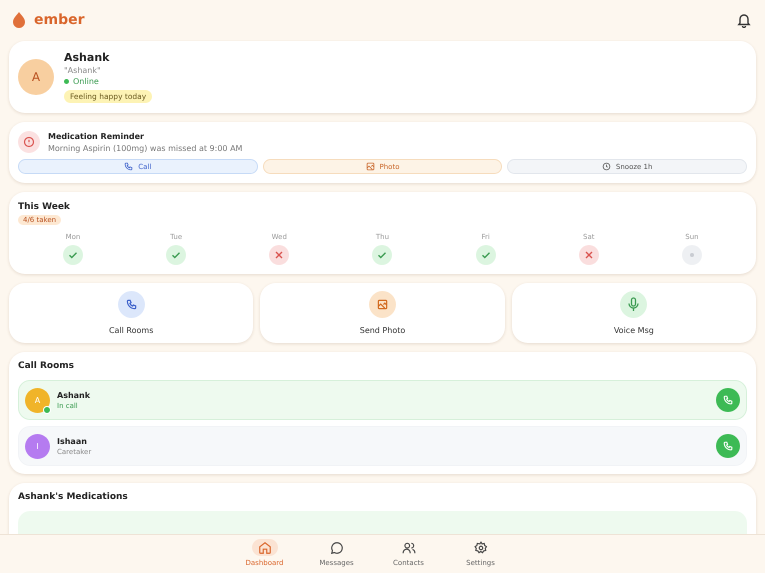  I want to click on call-action-button: Call Rooms, so click(131, 313).